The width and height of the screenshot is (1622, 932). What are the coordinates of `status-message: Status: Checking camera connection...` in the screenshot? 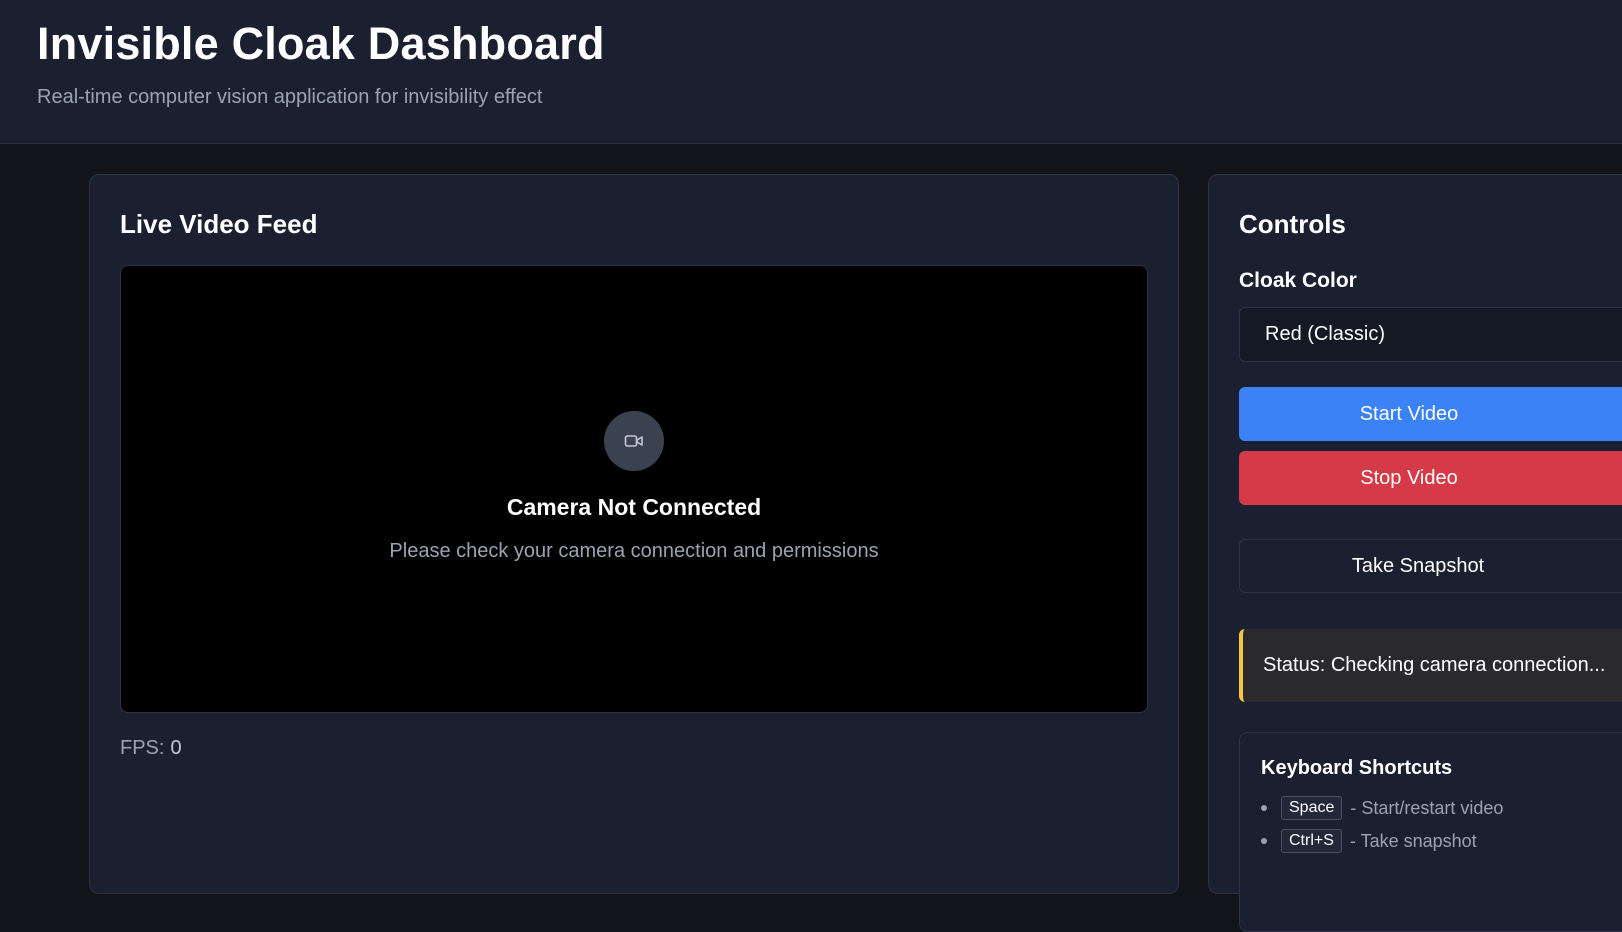 It's located at (1430, 665).